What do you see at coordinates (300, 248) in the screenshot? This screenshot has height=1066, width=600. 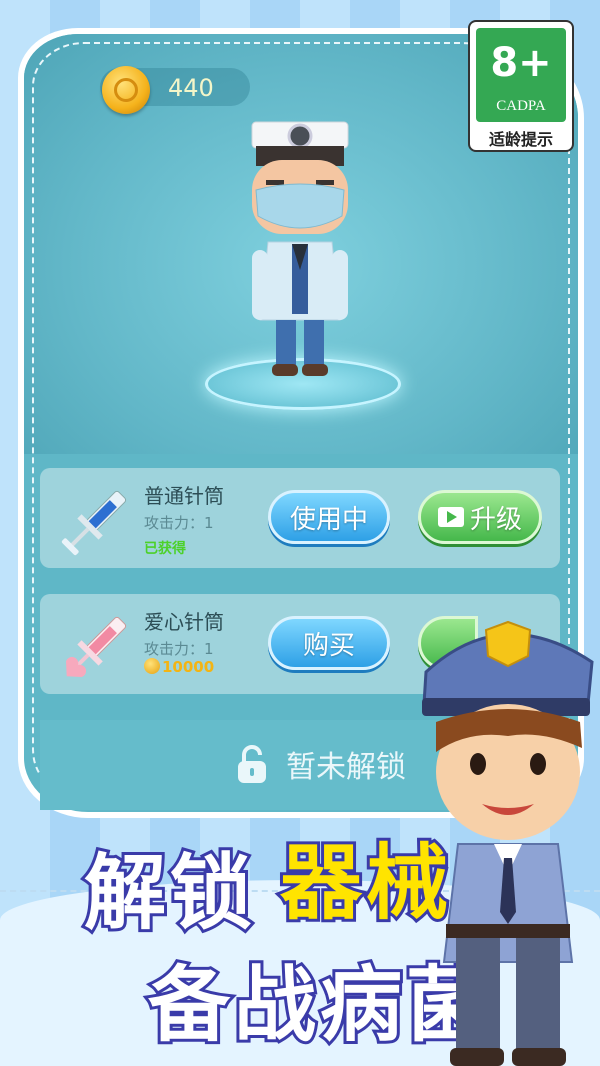 I see `doctor-character` at bounding box center [300, 248].